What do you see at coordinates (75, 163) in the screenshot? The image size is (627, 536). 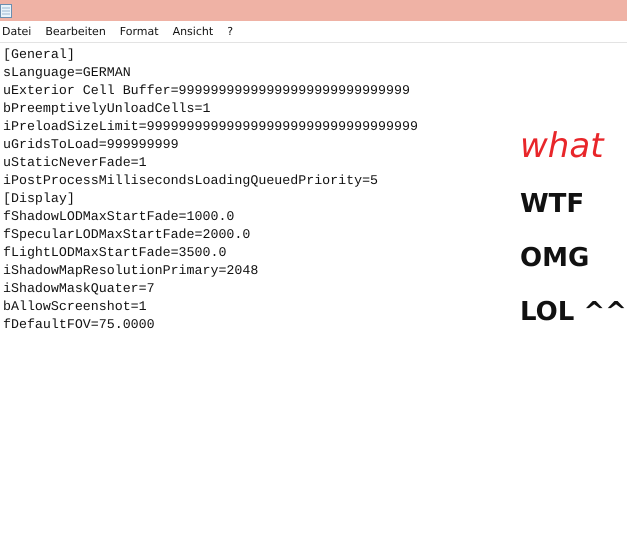 I see `text-line: uStaticNeverFade=1` at bounding box center [75, 163].